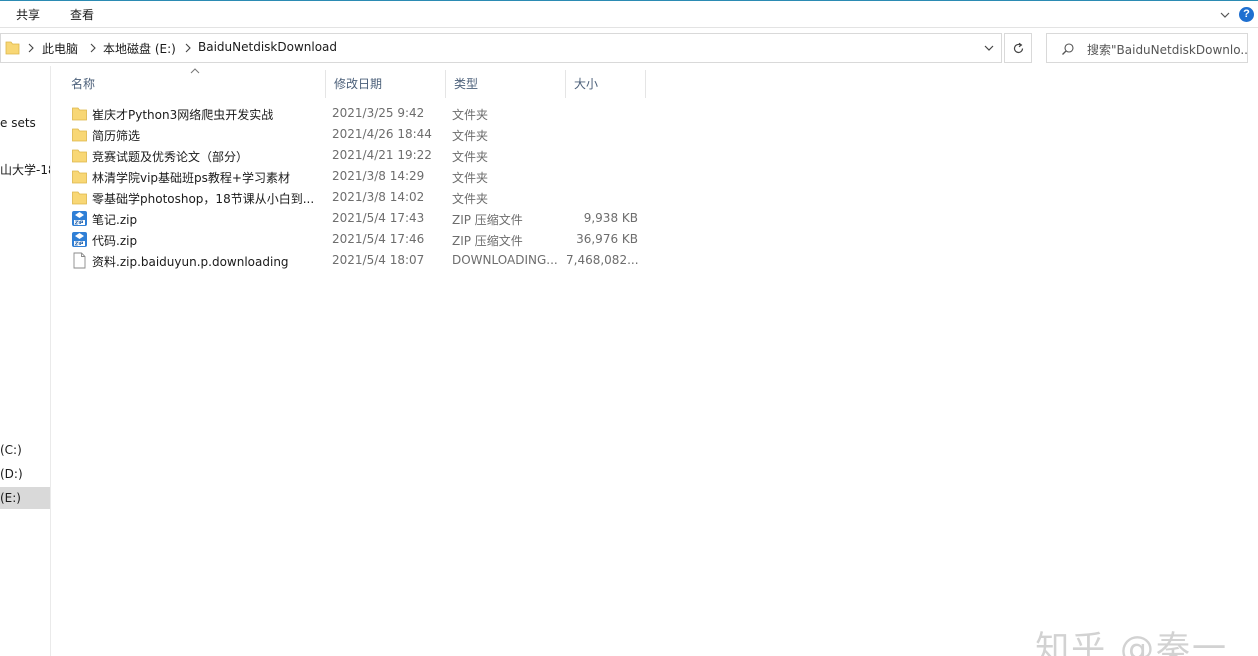 Image resolution: width=1258 pixels, height=656 pixels. I want to click on breadcrumb-drive-e: 本地磁盘 (E:), so click(139, 48).